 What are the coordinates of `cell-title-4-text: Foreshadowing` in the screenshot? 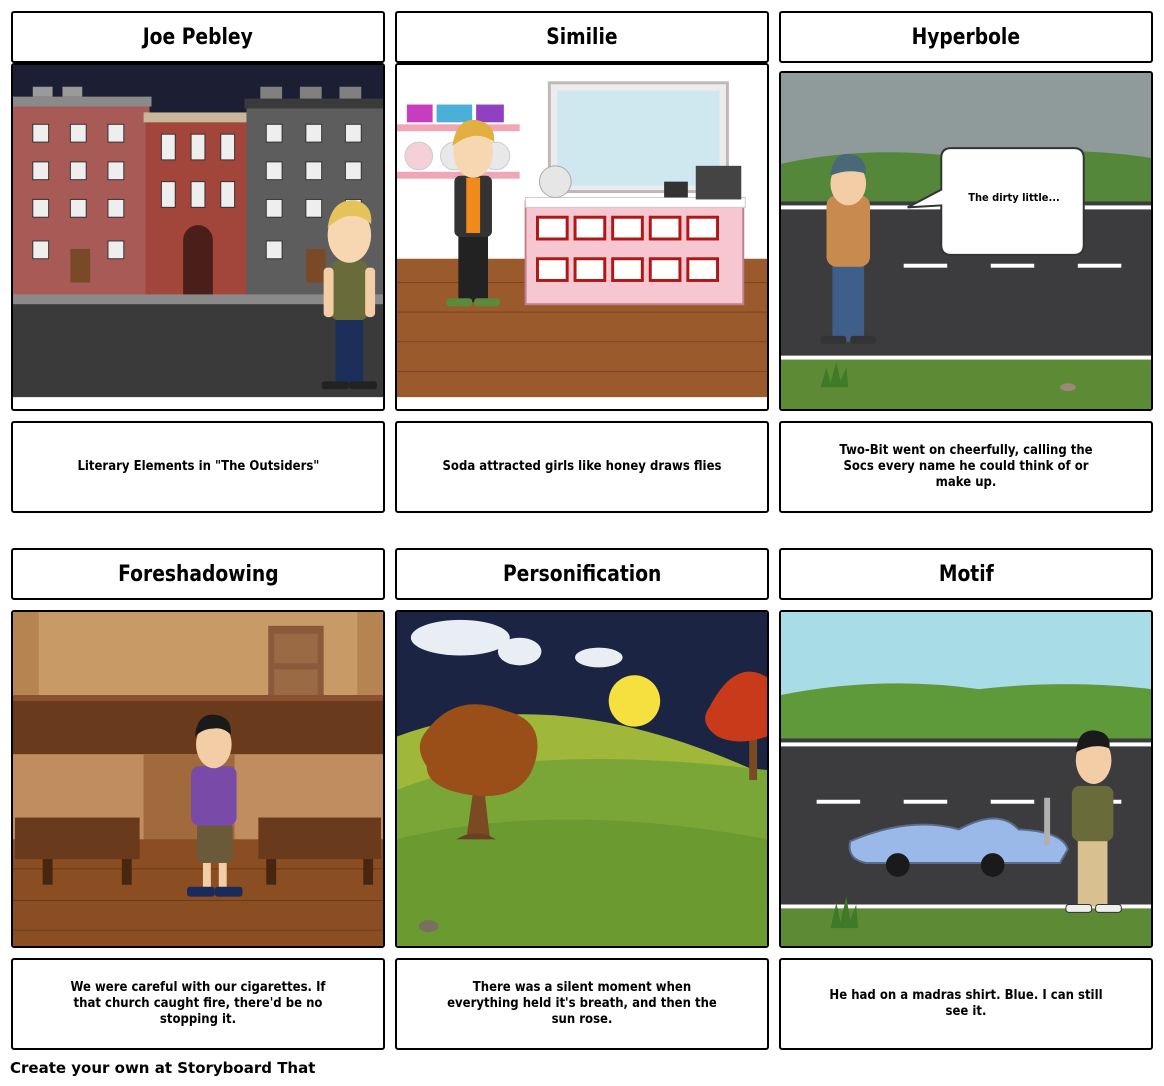 It's located at (198, 574).